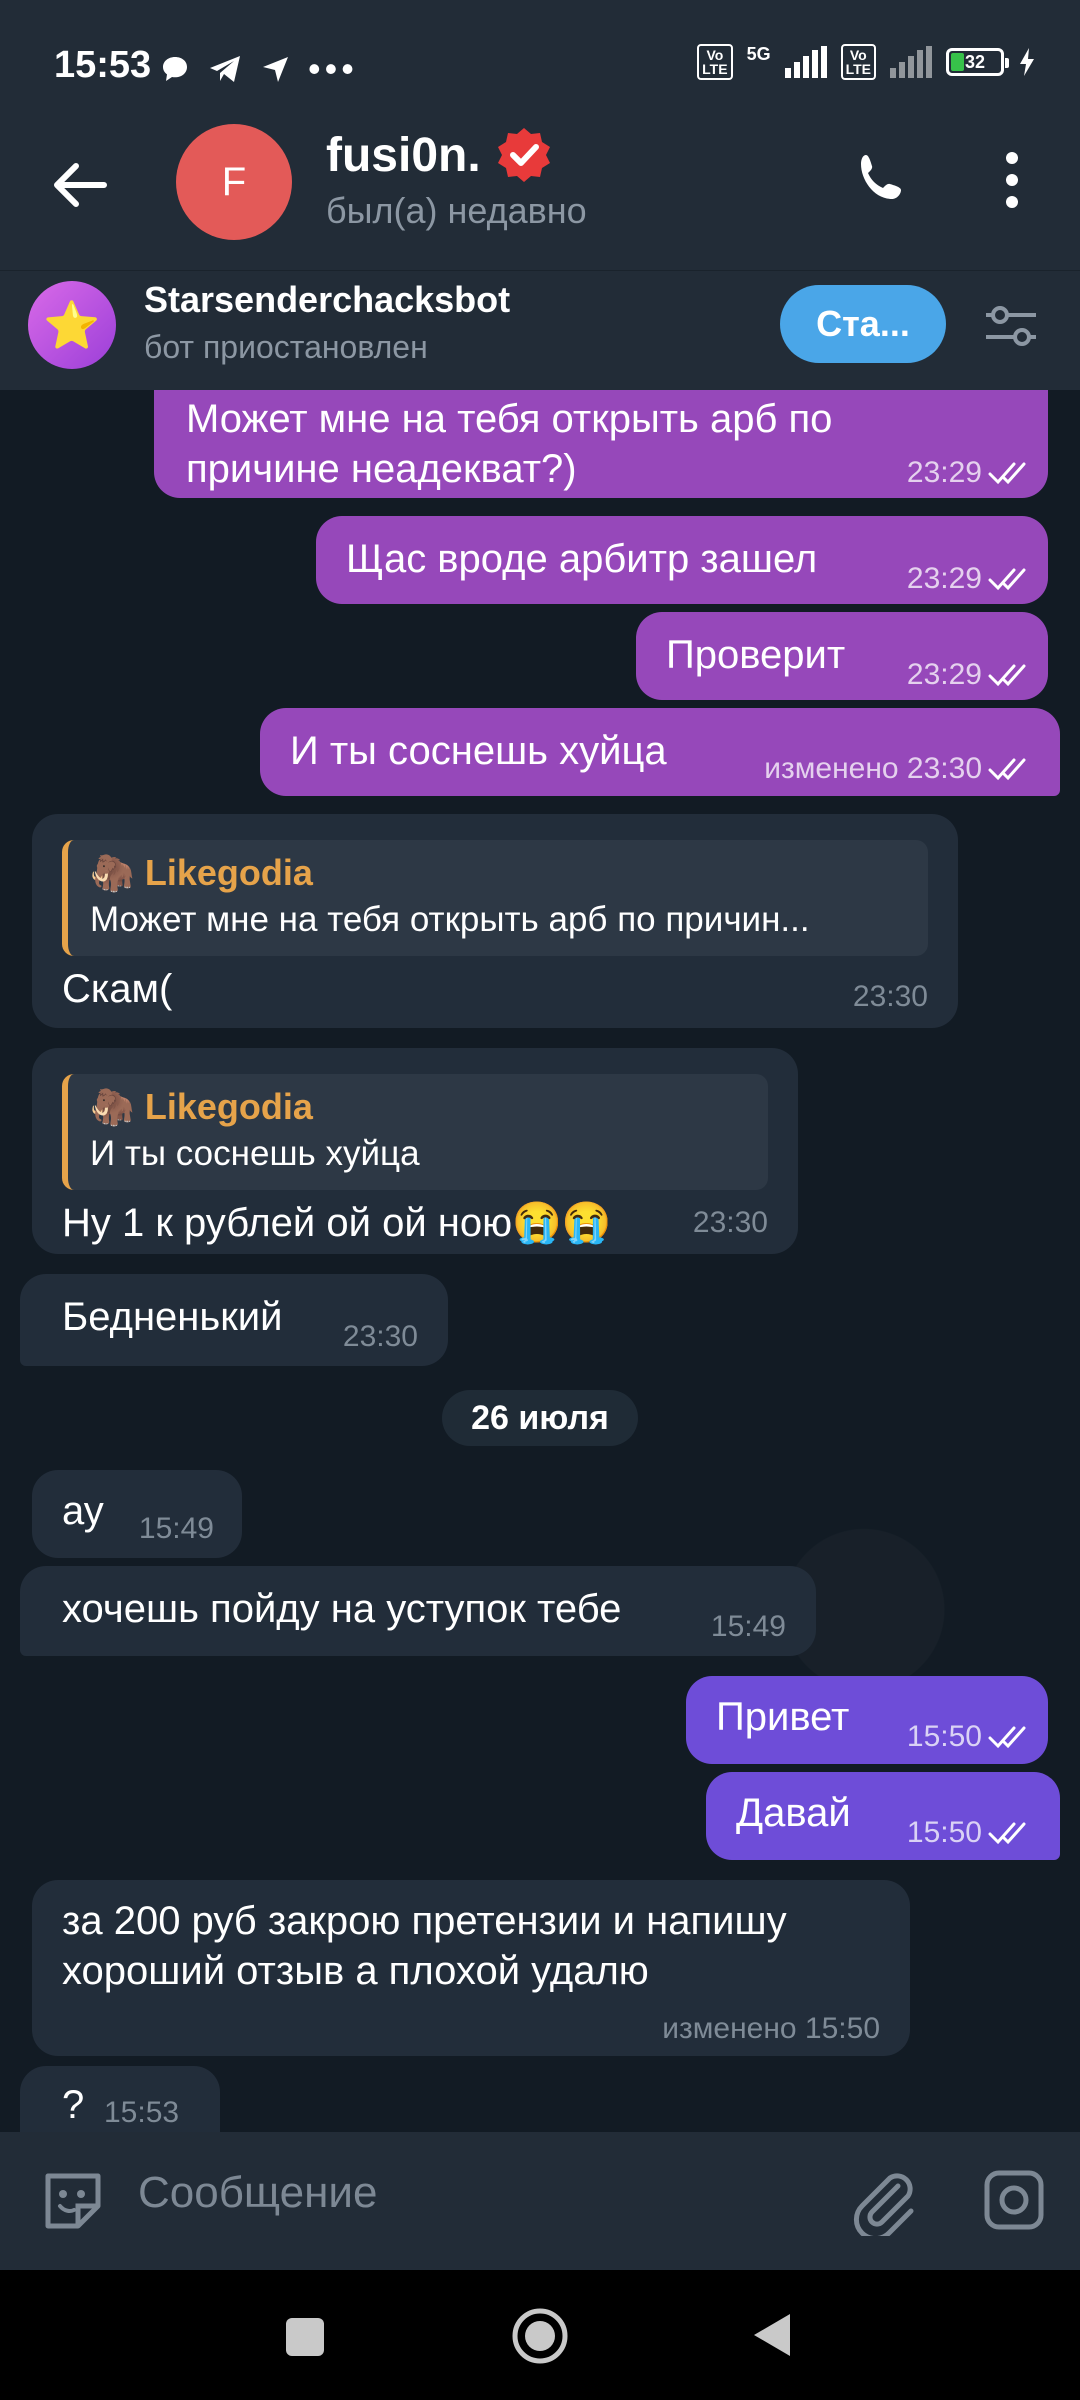  I want to click on message-out: Давай 15:50, so click(883, 1816).